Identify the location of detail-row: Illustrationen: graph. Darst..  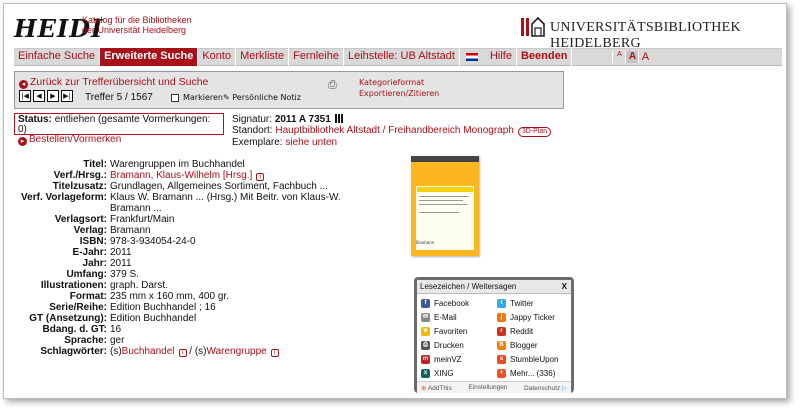
(179, 285).